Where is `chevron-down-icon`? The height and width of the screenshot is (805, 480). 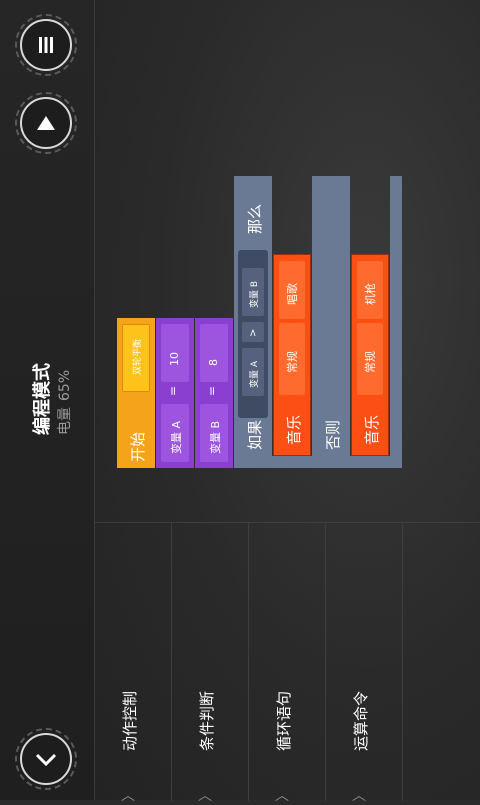
chevron-down-icon is located at coordinates (46, 759).